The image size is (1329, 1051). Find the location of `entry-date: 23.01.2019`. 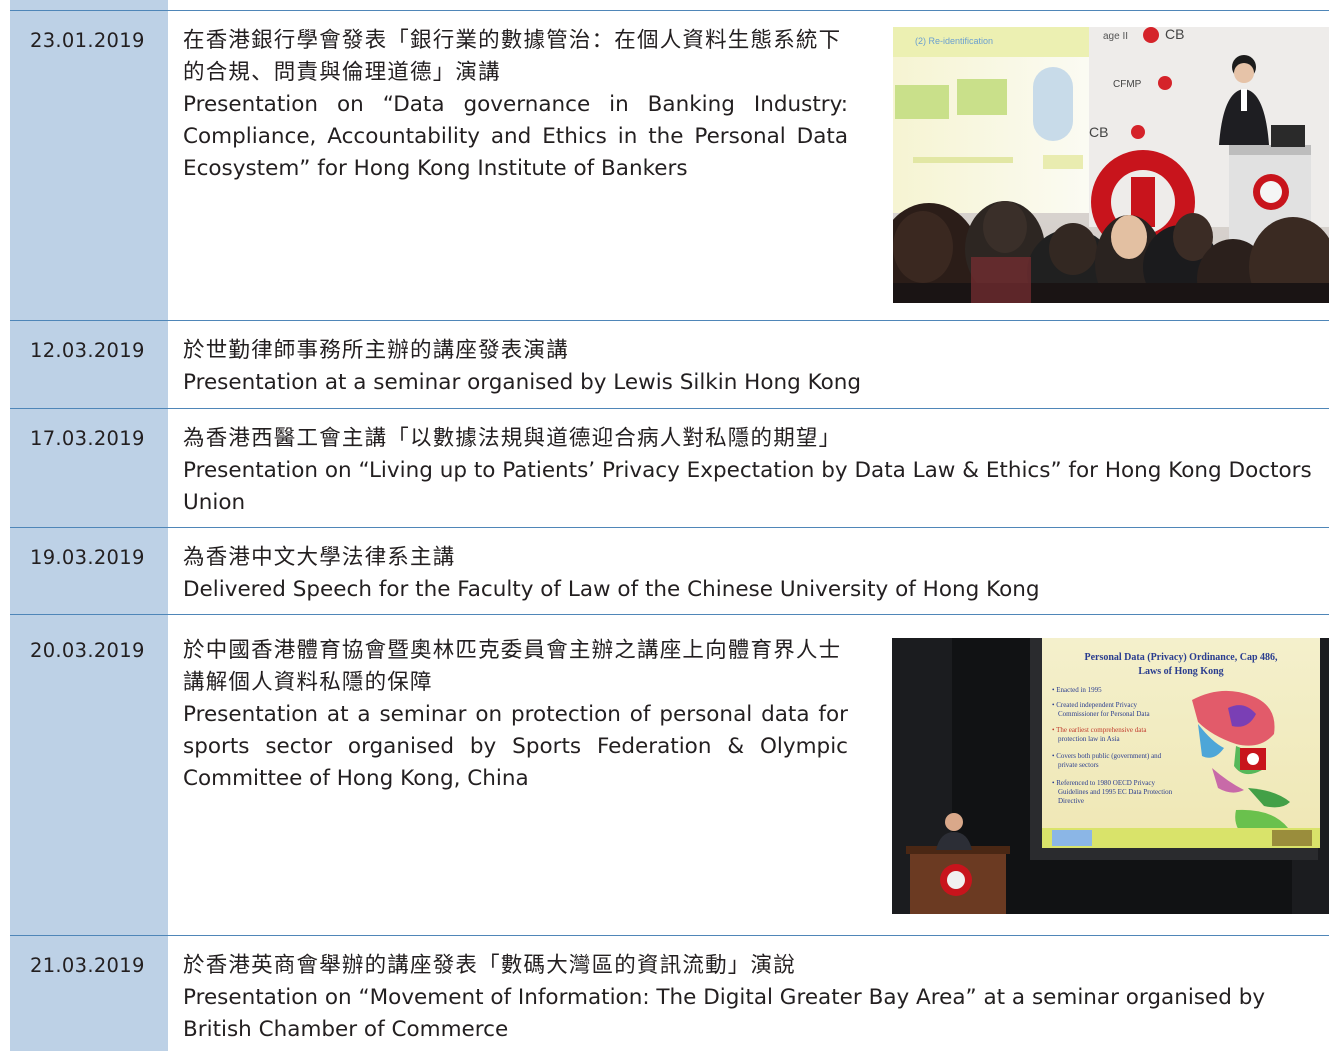

entry-date: 23.01.2019 is located at coordinates (87, 40).